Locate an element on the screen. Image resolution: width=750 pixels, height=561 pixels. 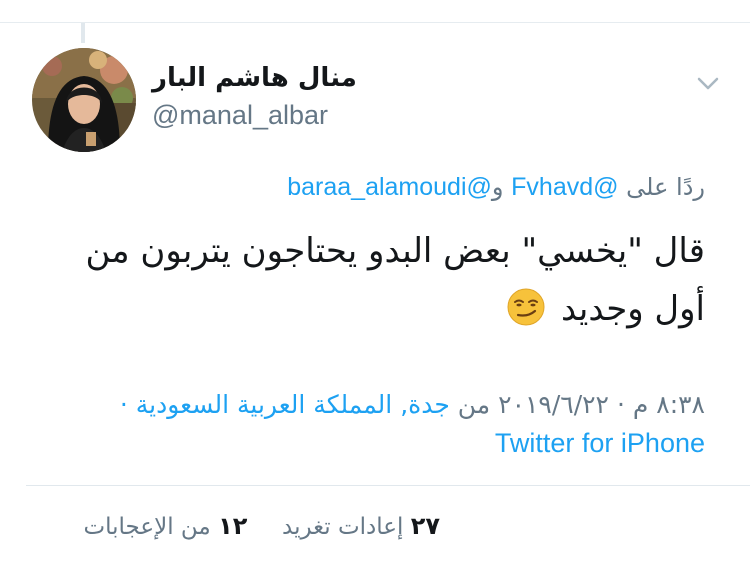
smirking-face-emoji-icon is located at coordinates (526, 307).